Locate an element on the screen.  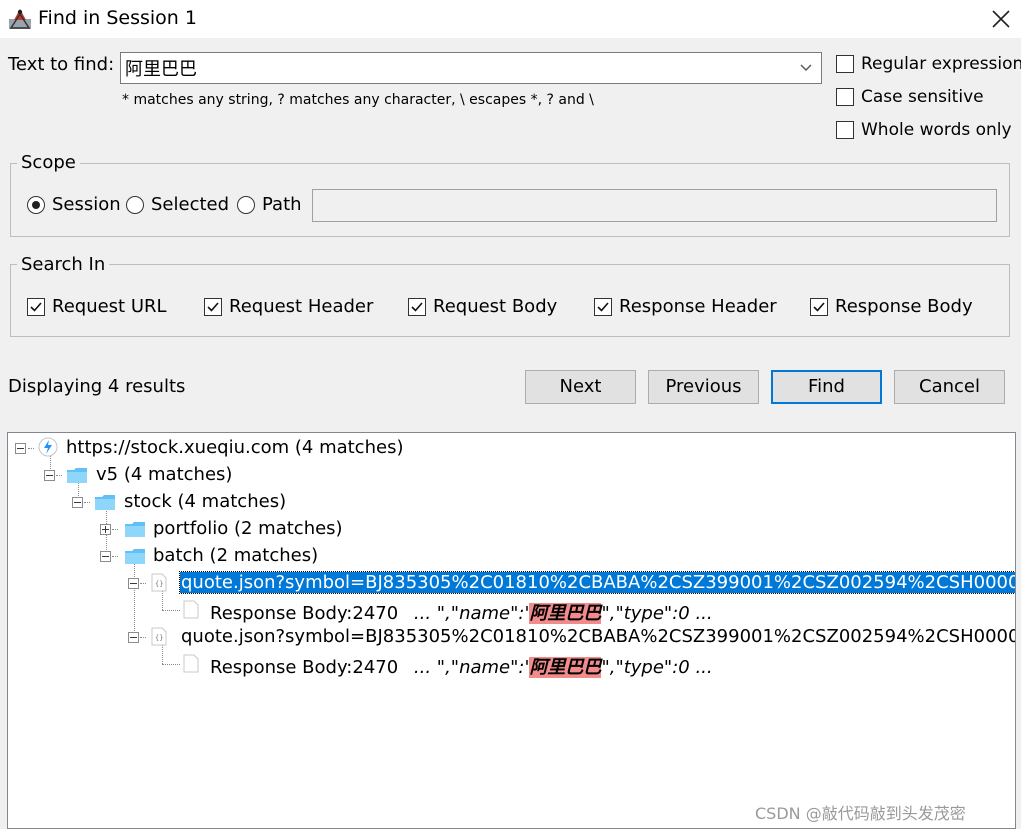
previous-button: Previous is located at coordinates (703, 387).